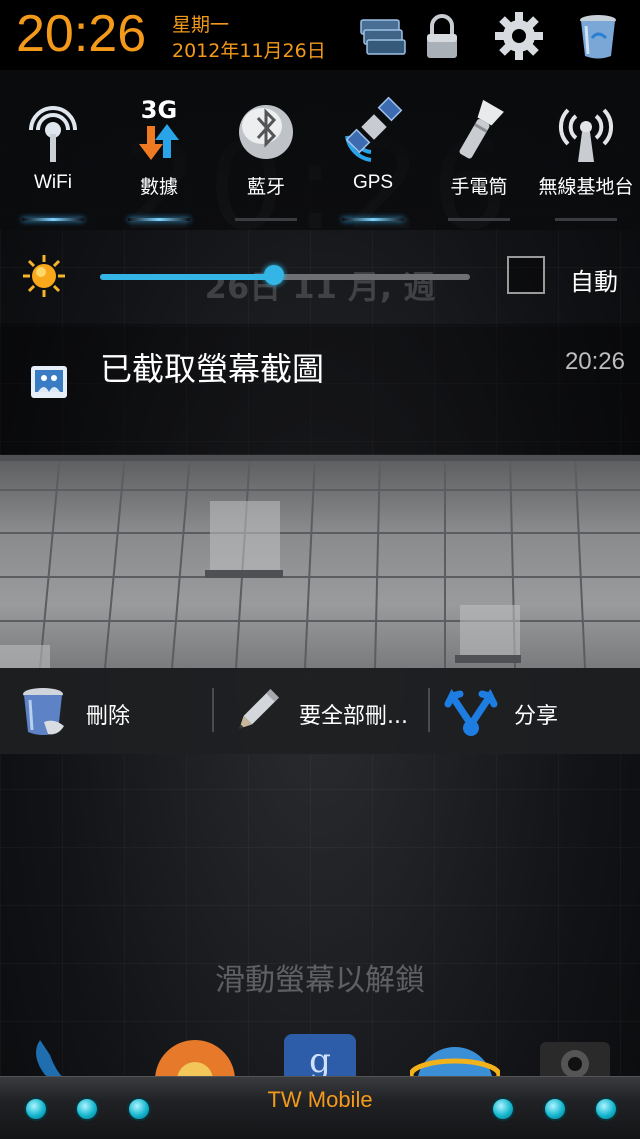  I want to click on notification-actions: 刪除 要全部刪... 分享, so click(320, 711).